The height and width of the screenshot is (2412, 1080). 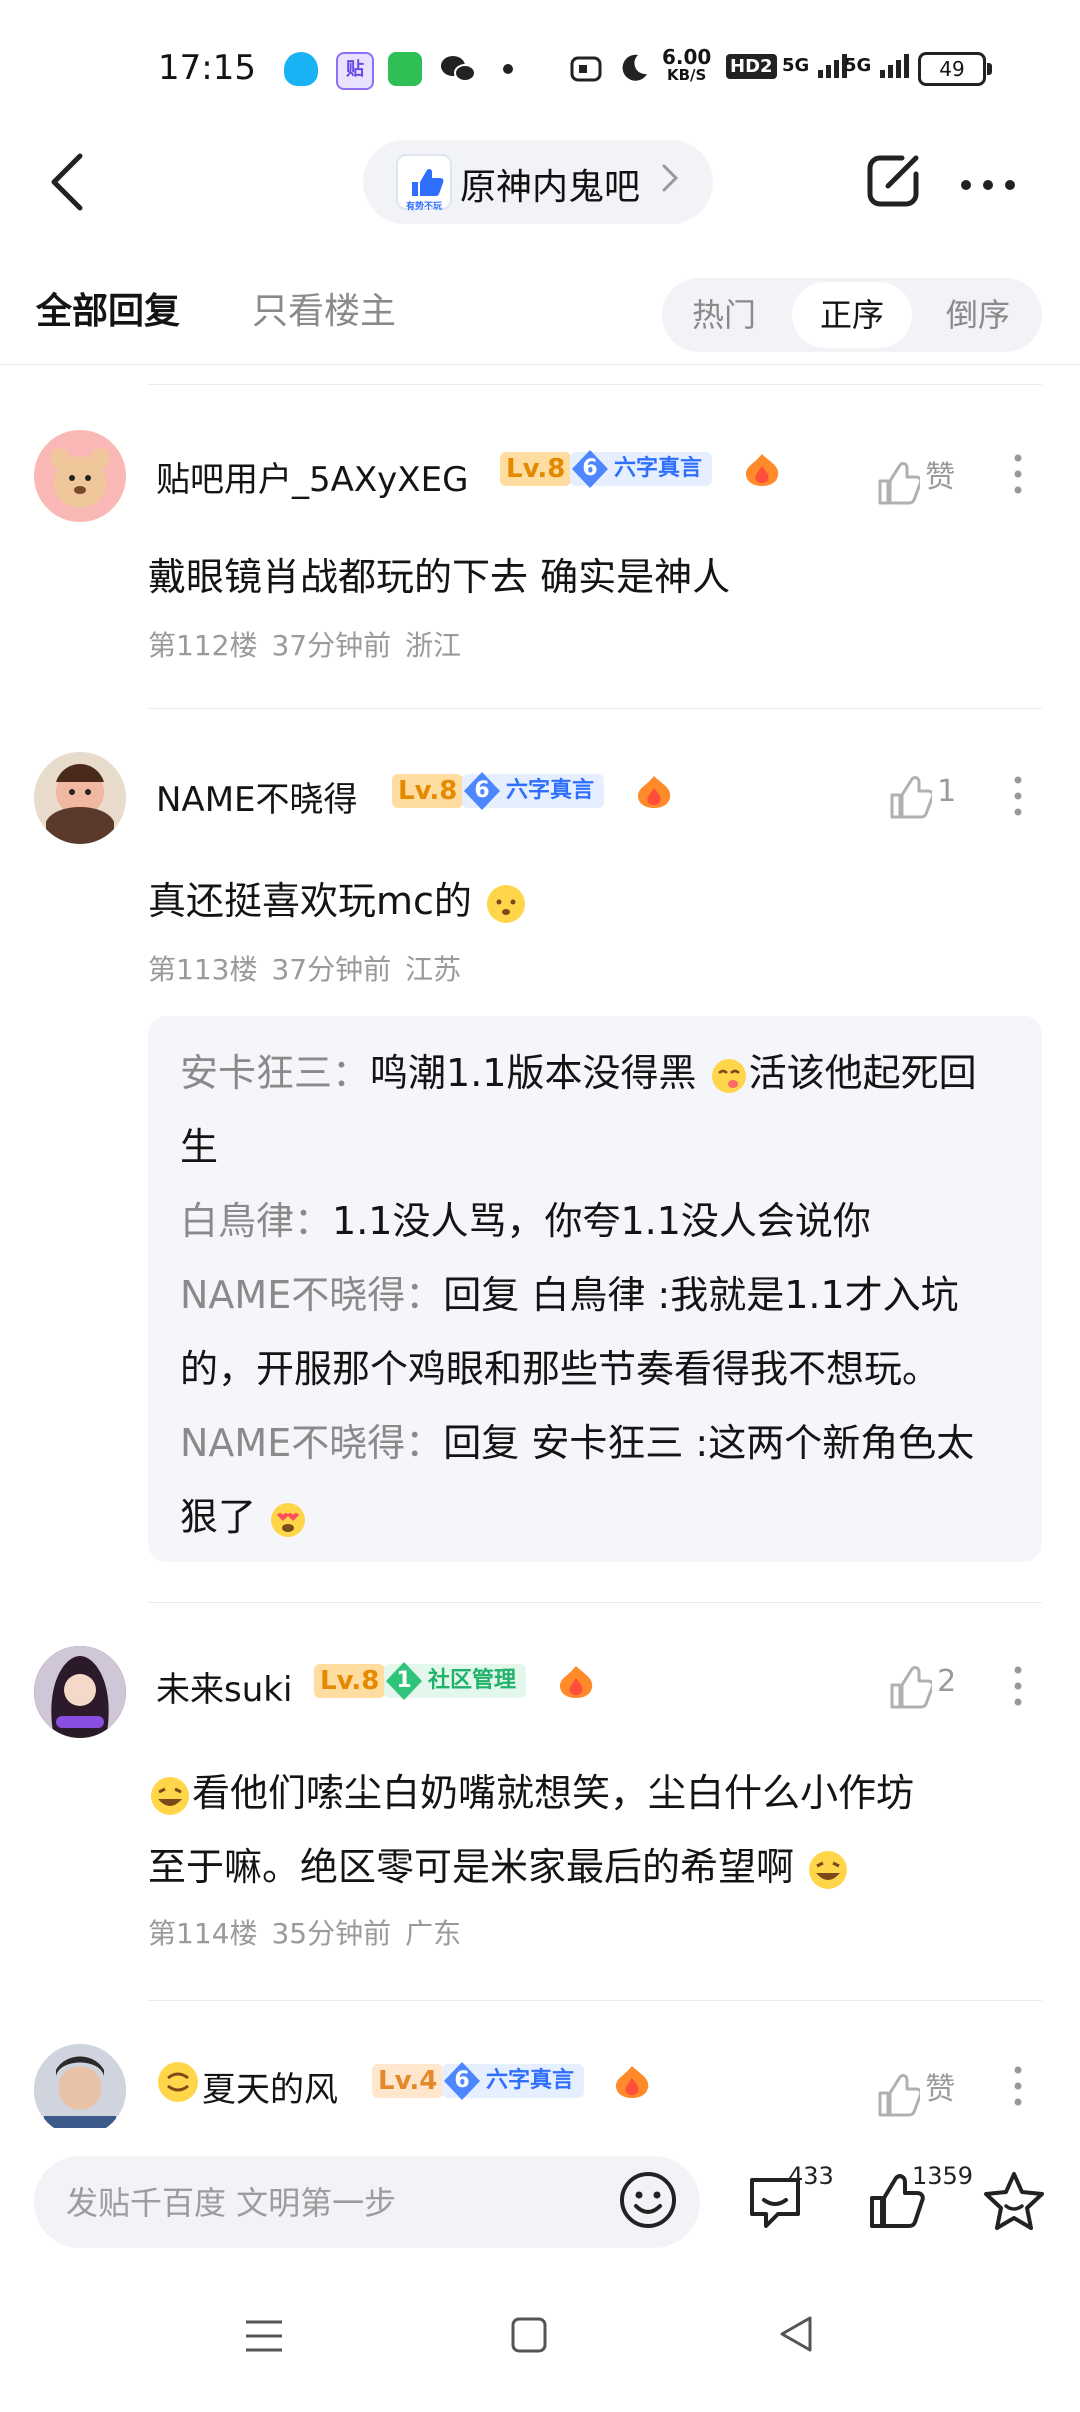 I want to click on star-icon, so click(x=1014, y=2201).